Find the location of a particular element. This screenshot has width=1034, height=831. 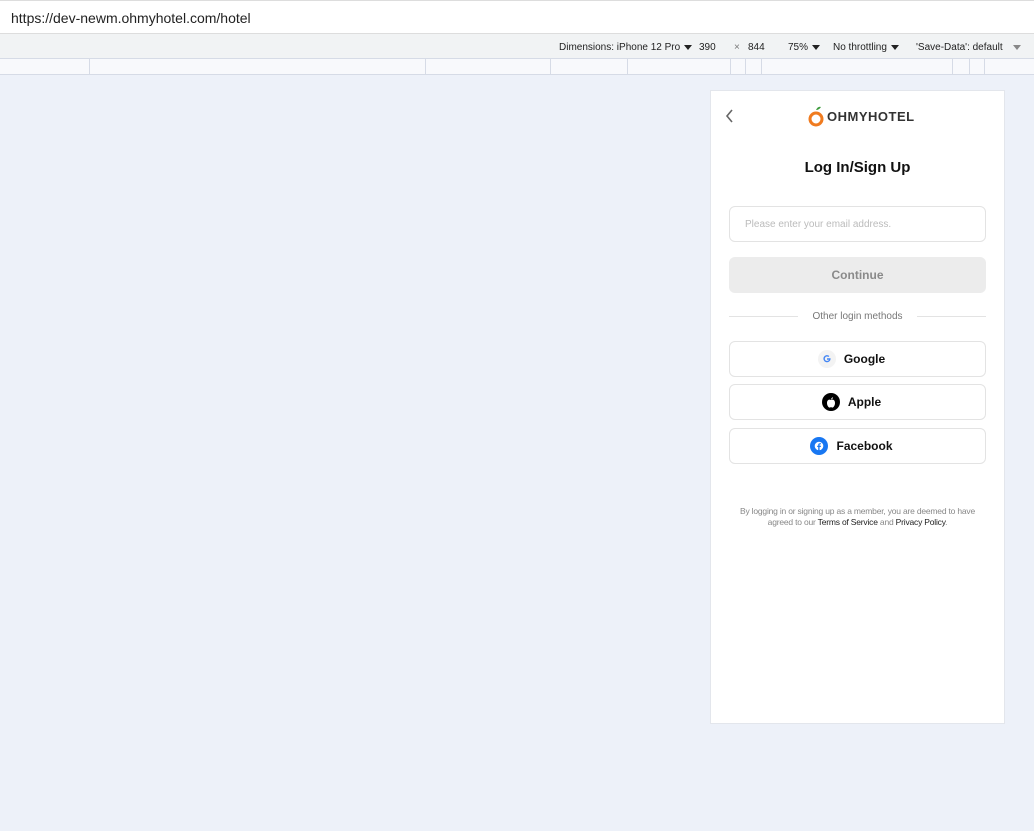

width-input: 390 is located at coordinates (707, 47).